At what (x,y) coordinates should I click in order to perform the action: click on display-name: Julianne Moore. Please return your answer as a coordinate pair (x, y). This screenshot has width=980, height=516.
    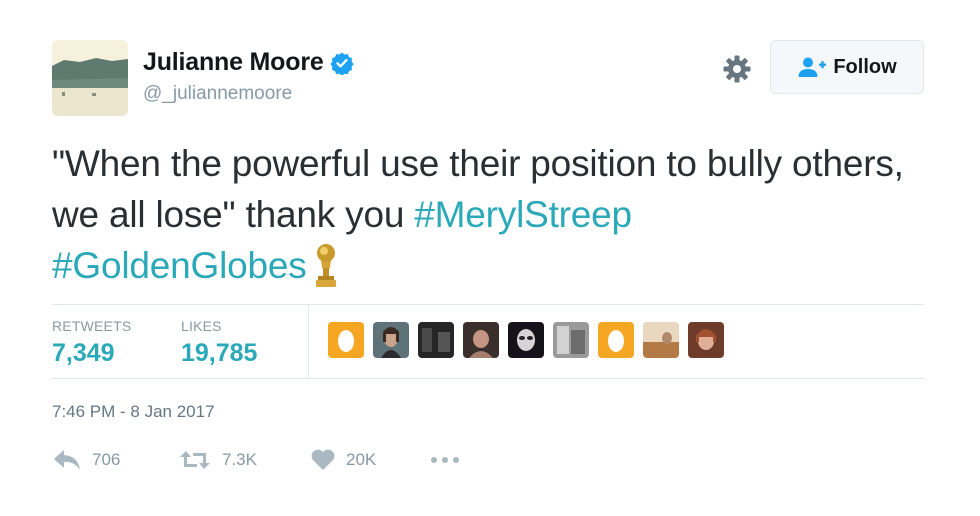
    Looking at the image, I should click on (233, 62).